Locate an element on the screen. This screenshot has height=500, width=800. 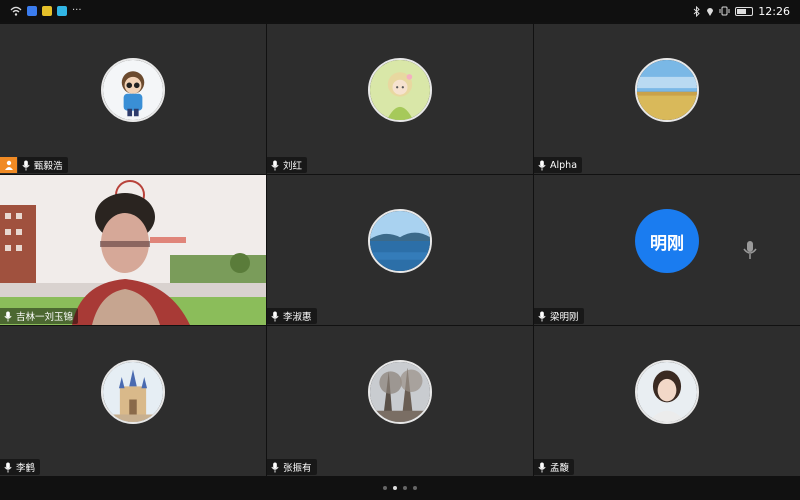
wifi-icon is located at coordinates (16, 11).